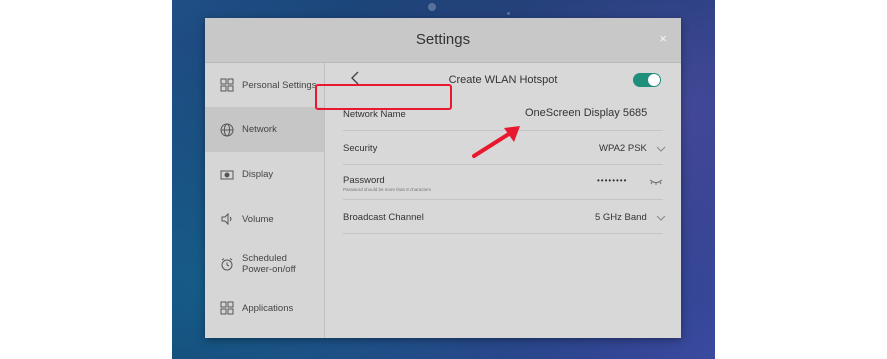 This screenshot has height=359, width=887. I want to click on broadcast-channel-row: Broadcast Channel 5 GHz Band, so click(504, 216).